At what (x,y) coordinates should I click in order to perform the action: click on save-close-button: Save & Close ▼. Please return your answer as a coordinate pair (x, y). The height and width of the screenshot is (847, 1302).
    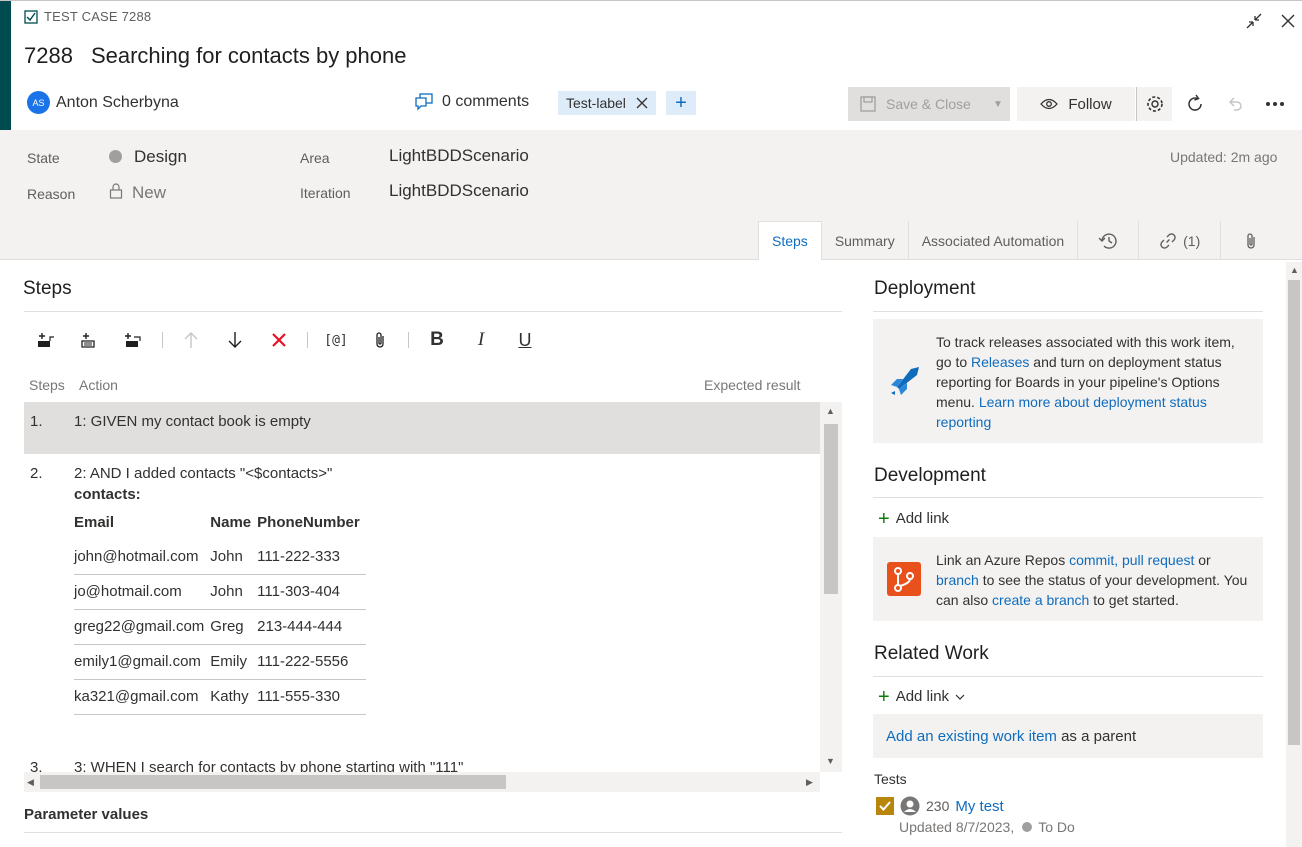
    Looking at the image, I should click on (929, 104).